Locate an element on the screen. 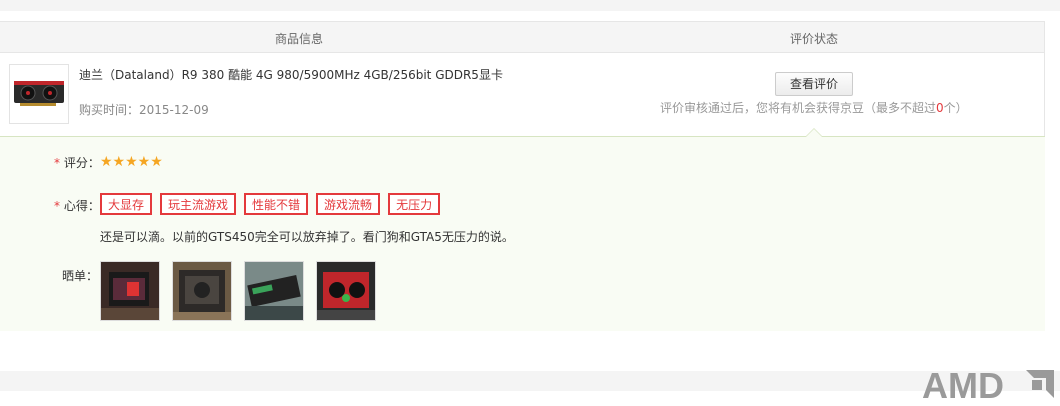 This screenshot has width=1060, height=406. review-tag: 大显存 is located at coordinates (126, 204).